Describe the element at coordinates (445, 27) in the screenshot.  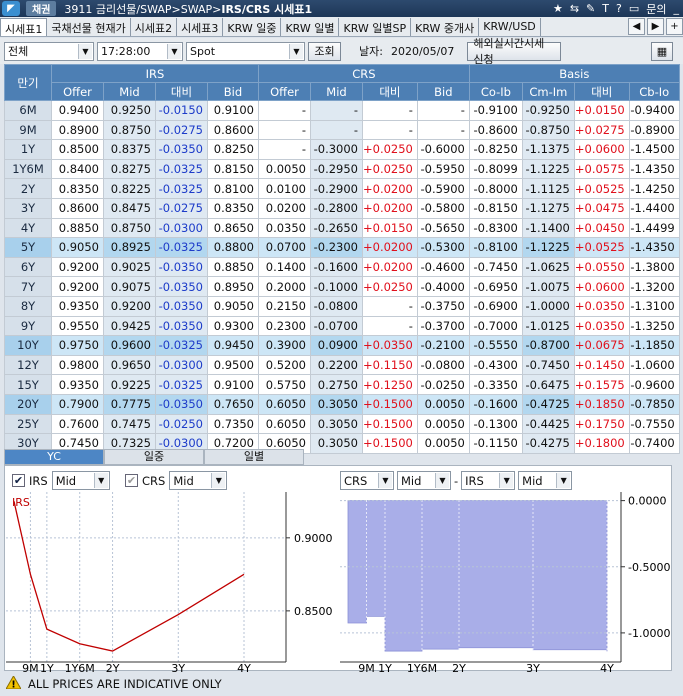
I see `tab-8: KRW 중개사` at that location.